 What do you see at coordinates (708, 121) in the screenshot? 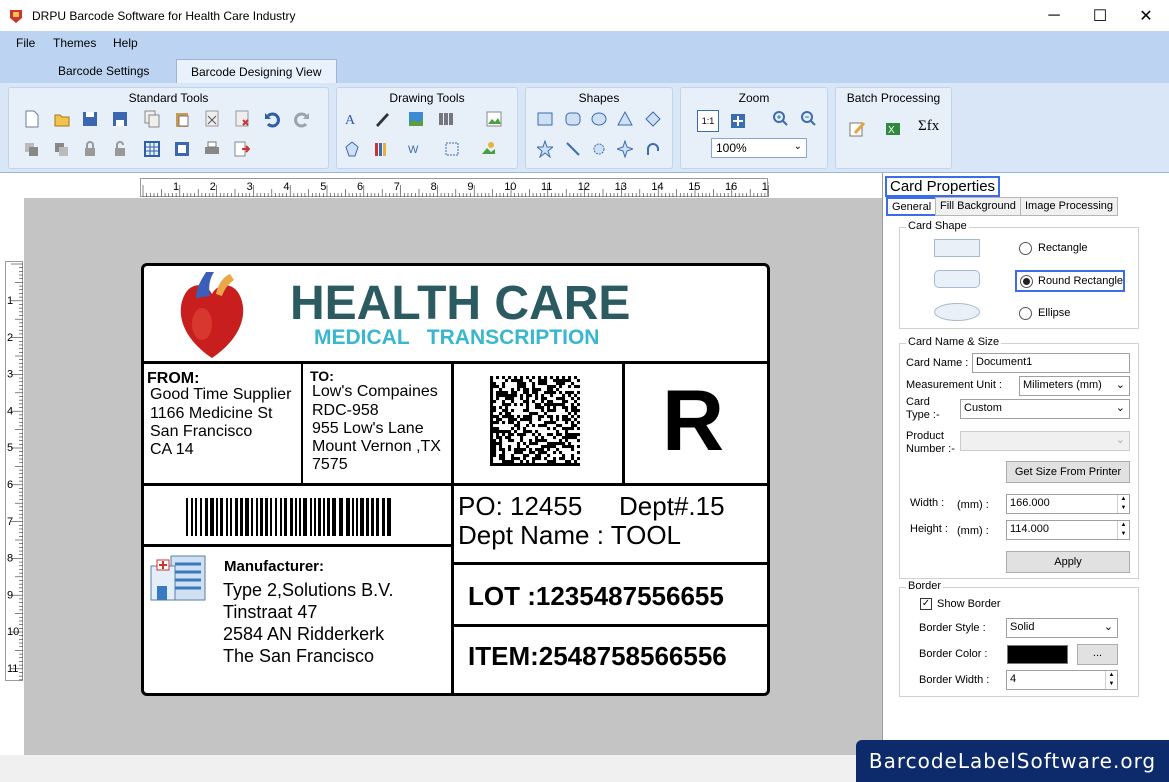
I see `actual-size-button: 1:1` at bounding box center [708, 121].